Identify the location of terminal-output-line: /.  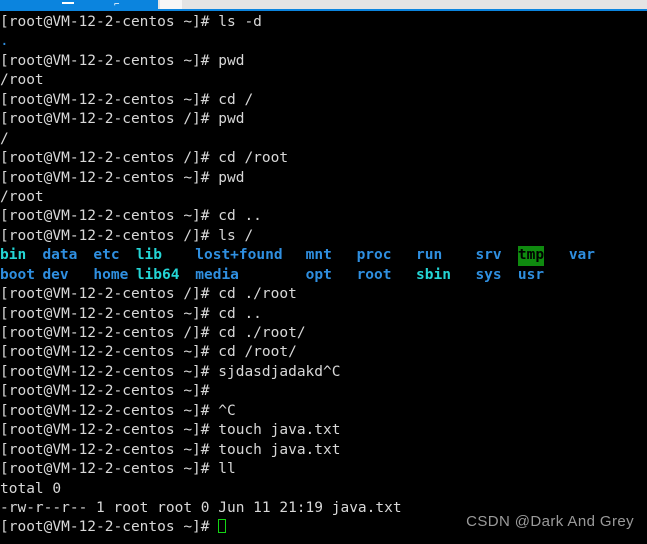
(323, 139).